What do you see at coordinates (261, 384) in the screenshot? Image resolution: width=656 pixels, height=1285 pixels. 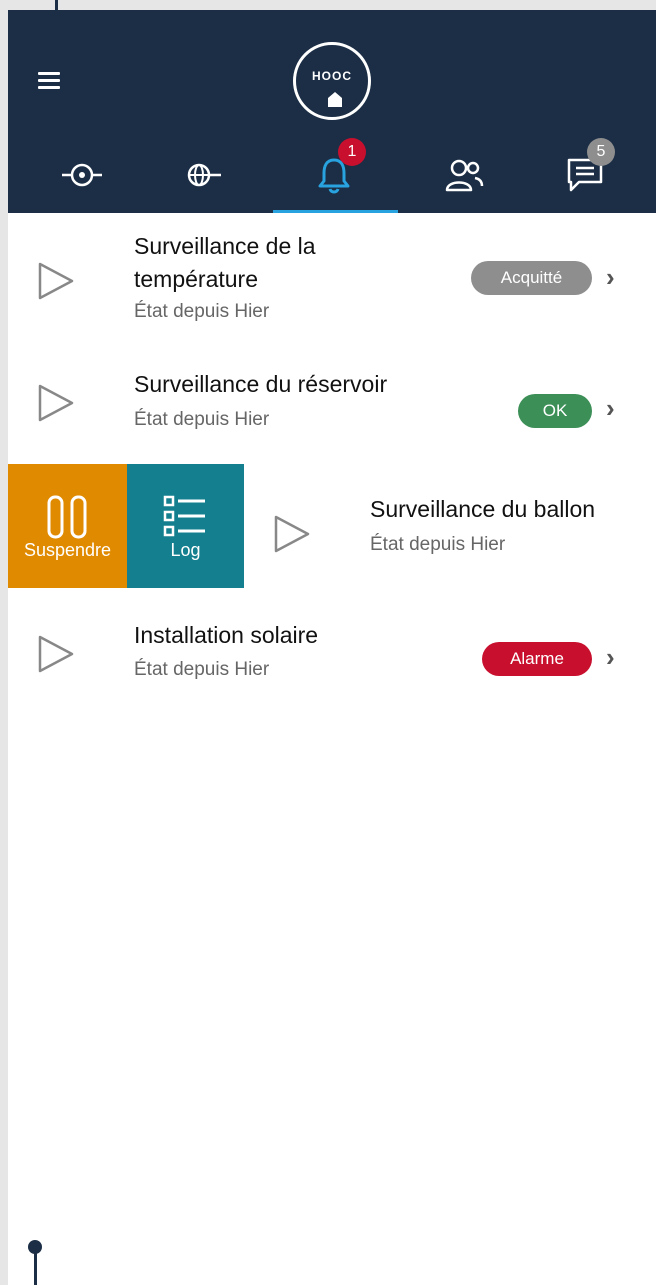 I see `row-title: Surveillance du réservoir` at bounding box center [261, 384].